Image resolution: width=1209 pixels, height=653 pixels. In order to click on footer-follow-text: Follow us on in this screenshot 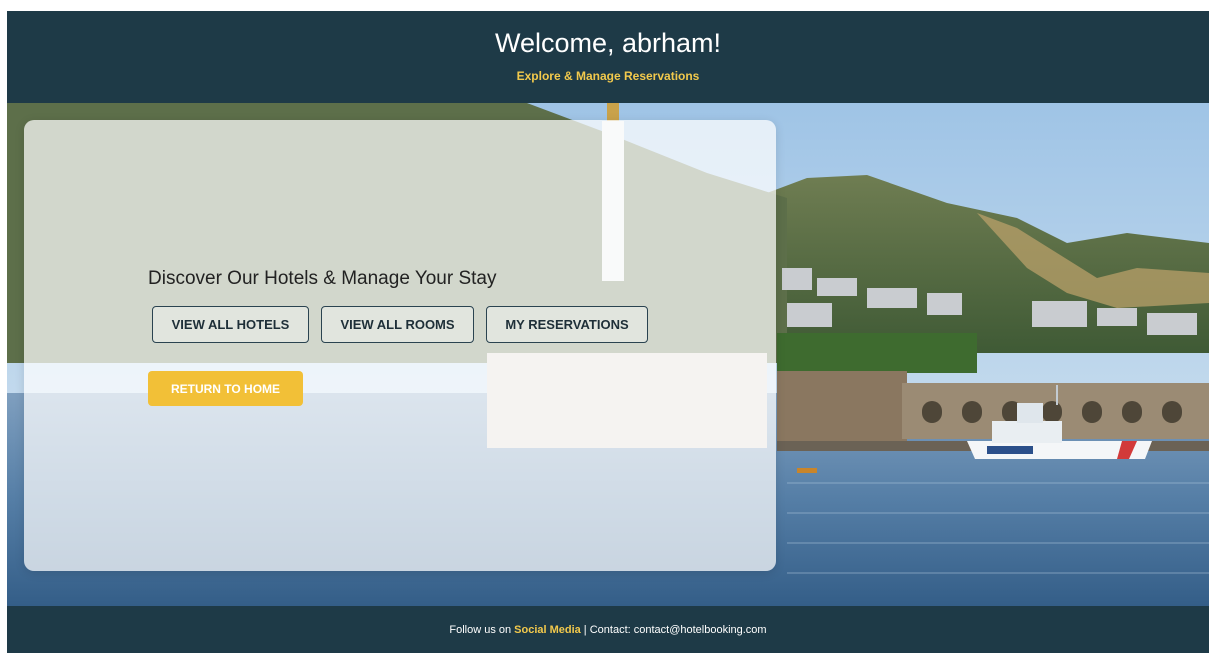, I will do `click(480, 629)`.